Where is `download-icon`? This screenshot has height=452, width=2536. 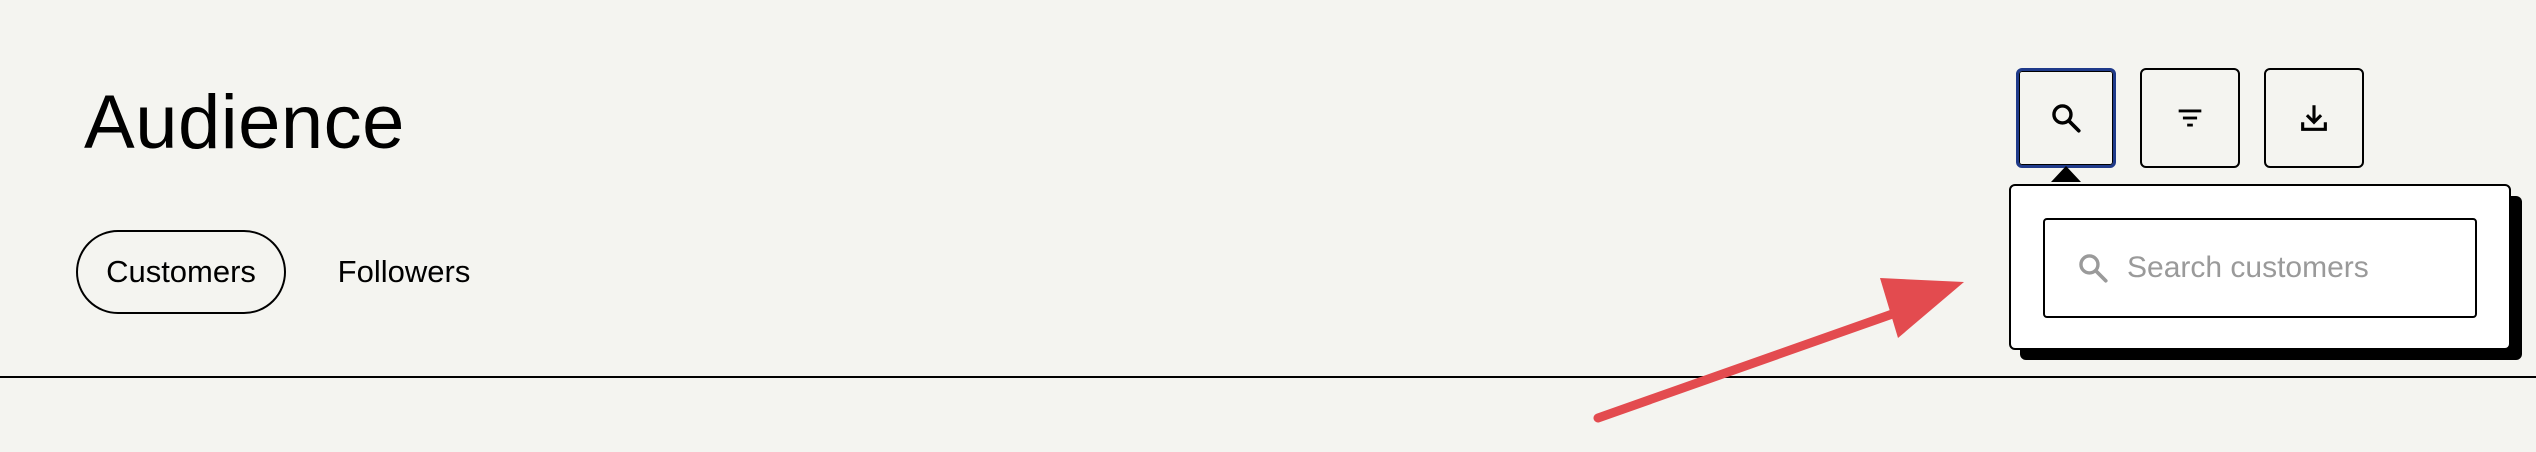
download-icon is located at coordinates (2314, 118).